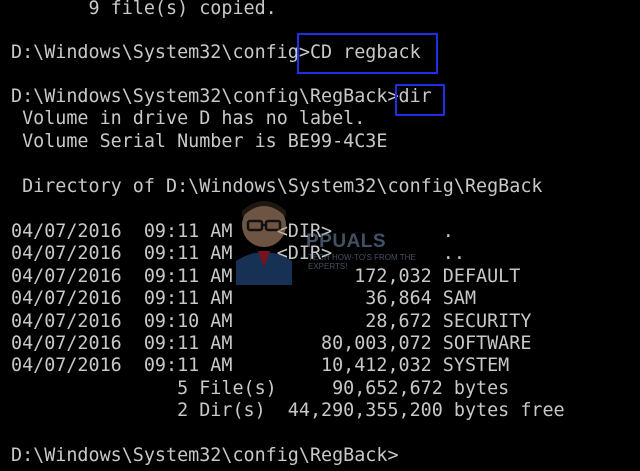 Image resolution: width=640 pixels, height=471 pixels. I want to click on output-volume-serial: Volume Serial Number is BE99-4C3E, so click(199, 141).